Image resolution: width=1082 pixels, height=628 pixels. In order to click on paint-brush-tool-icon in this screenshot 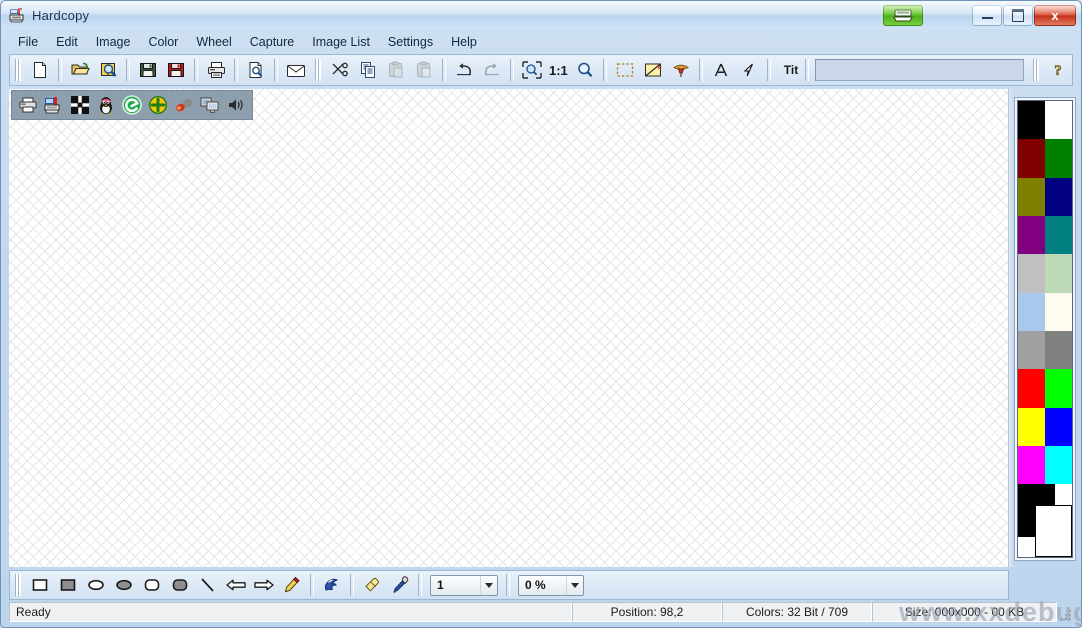, I will do `click(332, 585)`.